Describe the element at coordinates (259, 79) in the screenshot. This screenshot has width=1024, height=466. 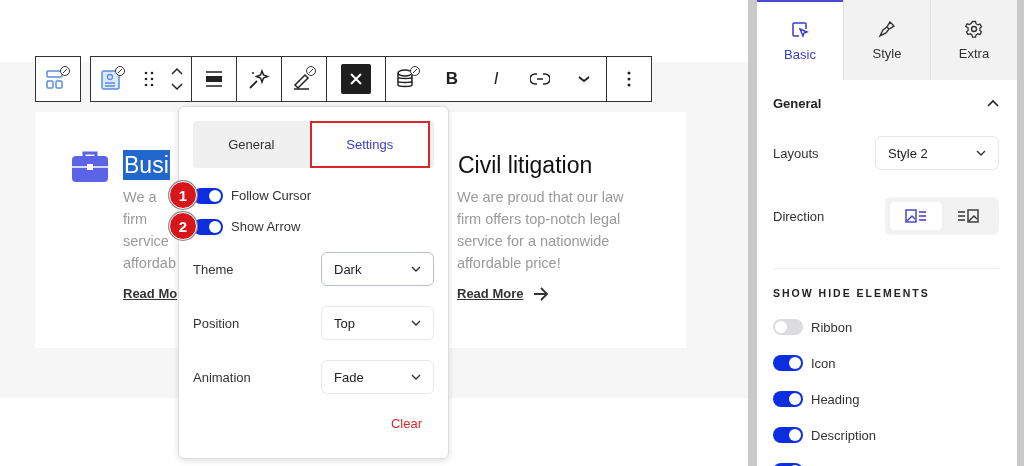
I see `magic-wand-icon` at that location.